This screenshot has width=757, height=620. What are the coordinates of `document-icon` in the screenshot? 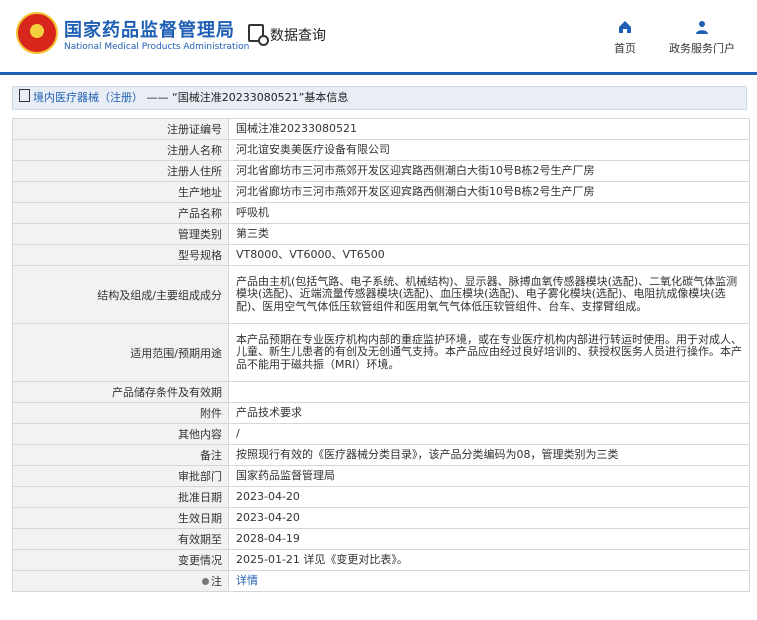 It's located at (24, 95).